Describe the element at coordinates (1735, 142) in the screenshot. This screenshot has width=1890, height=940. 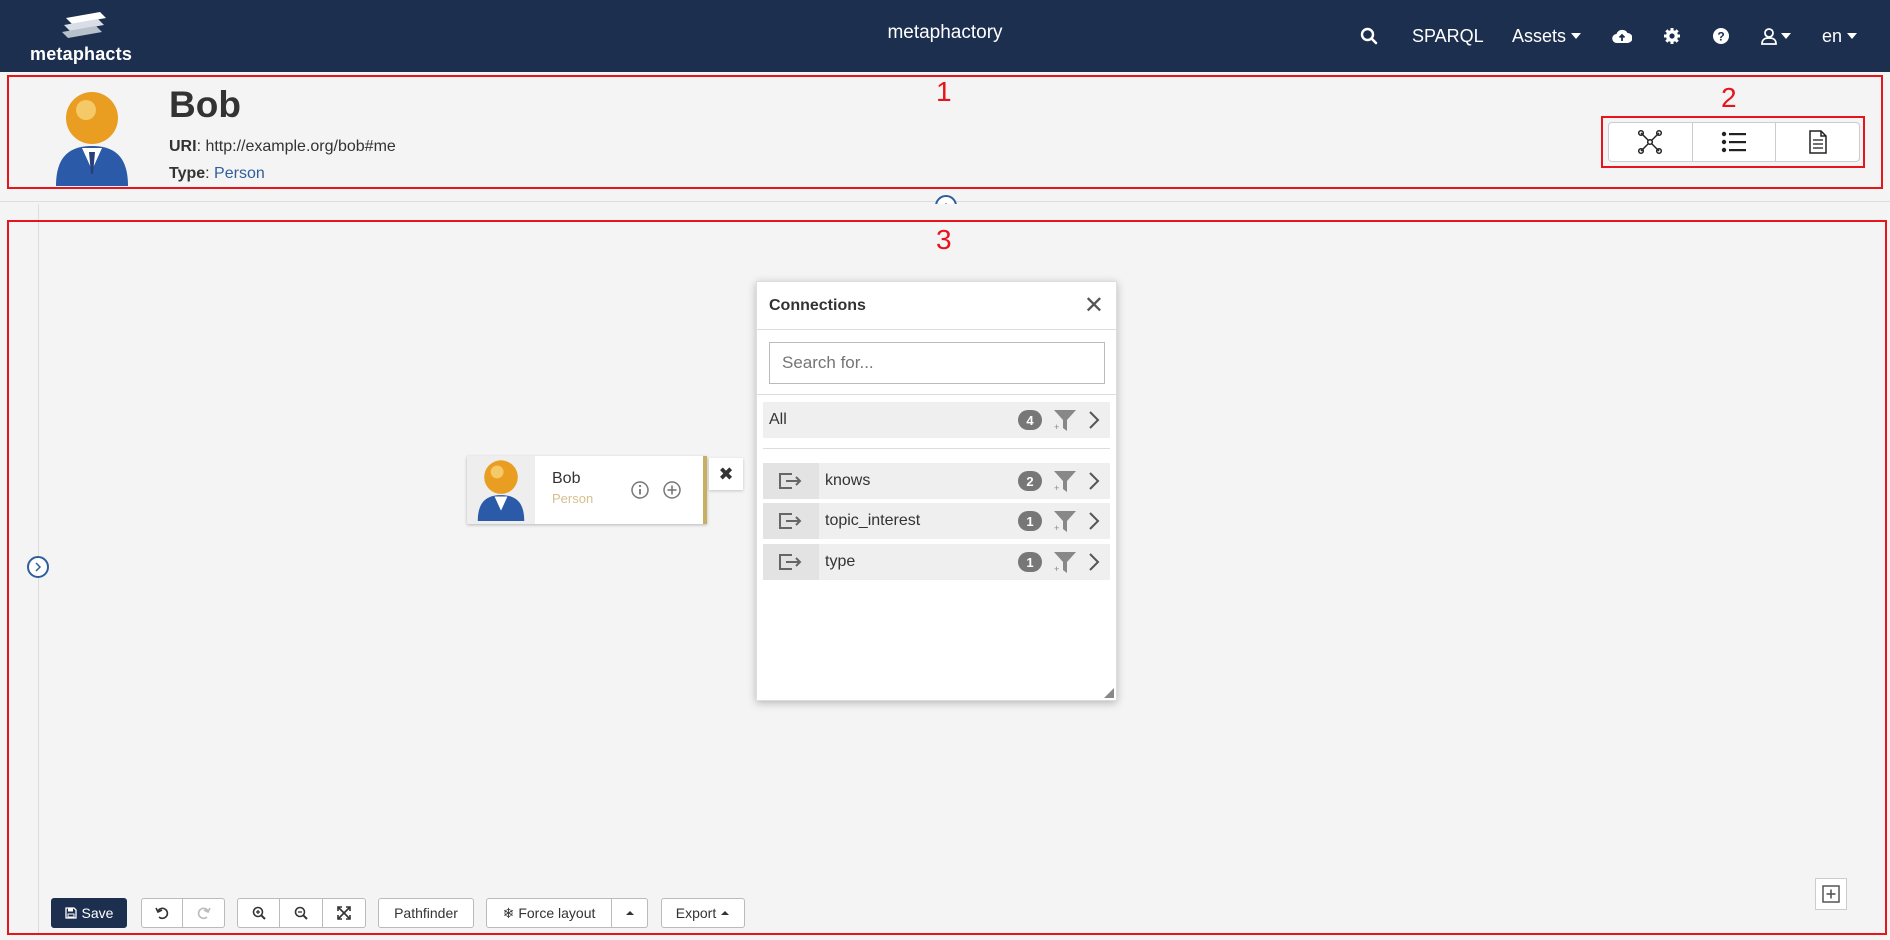
I see `list-view-button` at that location.